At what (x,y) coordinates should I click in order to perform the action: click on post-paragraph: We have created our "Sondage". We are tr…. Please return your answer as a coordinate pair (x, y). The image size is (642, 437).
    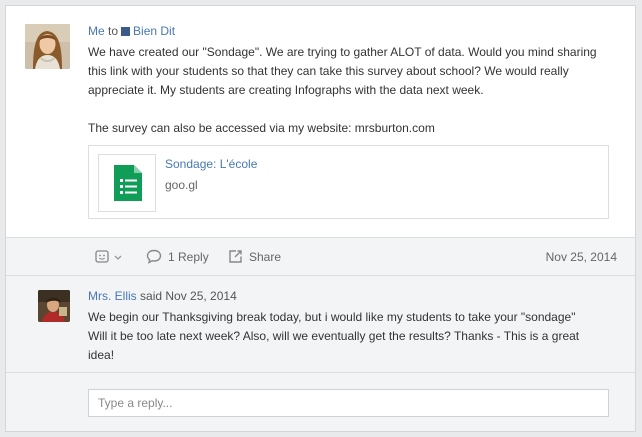
    Looking at the image, I should click on (342, 71).